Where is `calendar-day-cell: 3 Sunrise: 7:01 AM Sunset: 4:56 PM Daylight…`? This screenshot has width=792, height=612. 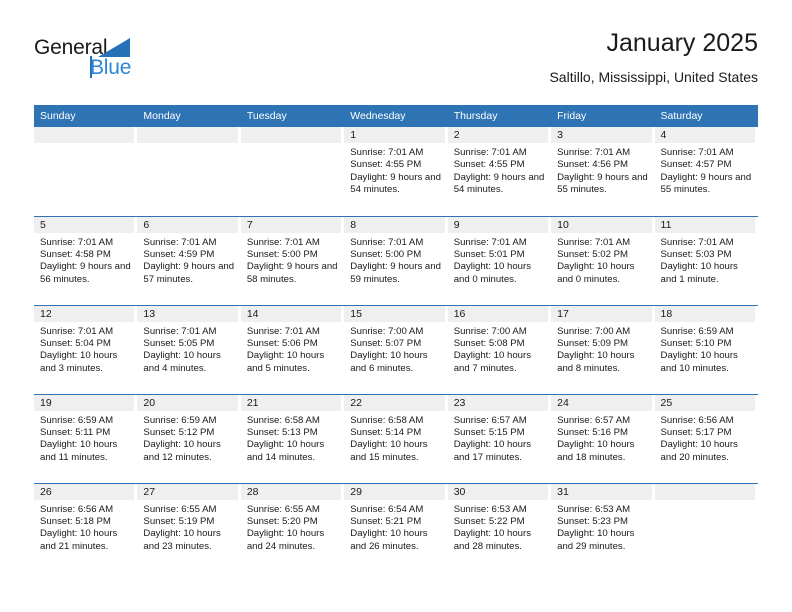 calendar-day-cell: 3 Sunrise: 7:01 AM Sunset: 4:56 PM Daylight… is located at coordinates (603, 171).